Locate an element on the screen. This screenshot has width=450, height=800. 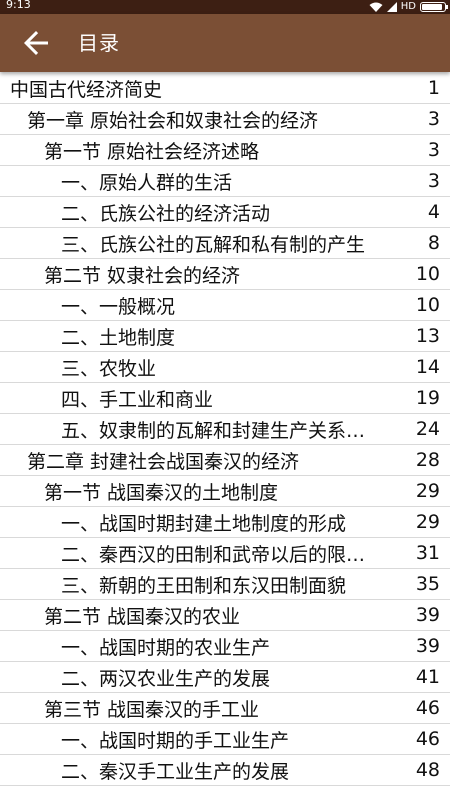
toc-item-title: 四、手工业和商业 is located at coordinates (137, 399).